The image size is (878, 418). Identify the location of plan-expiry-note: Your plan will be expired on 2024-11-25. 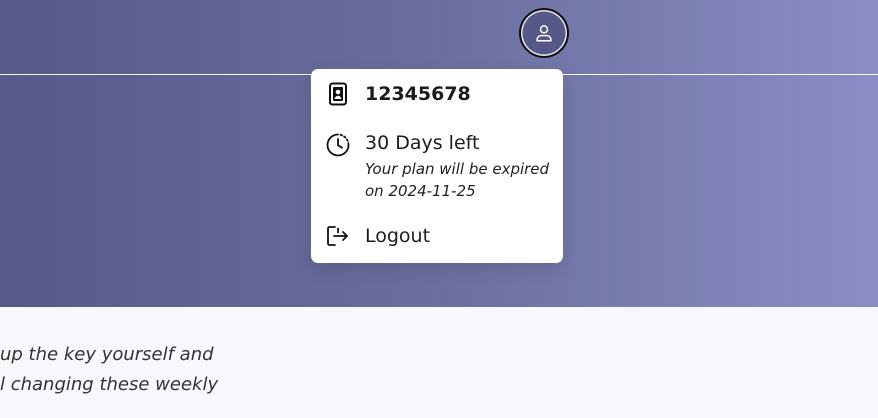
(460, 180).